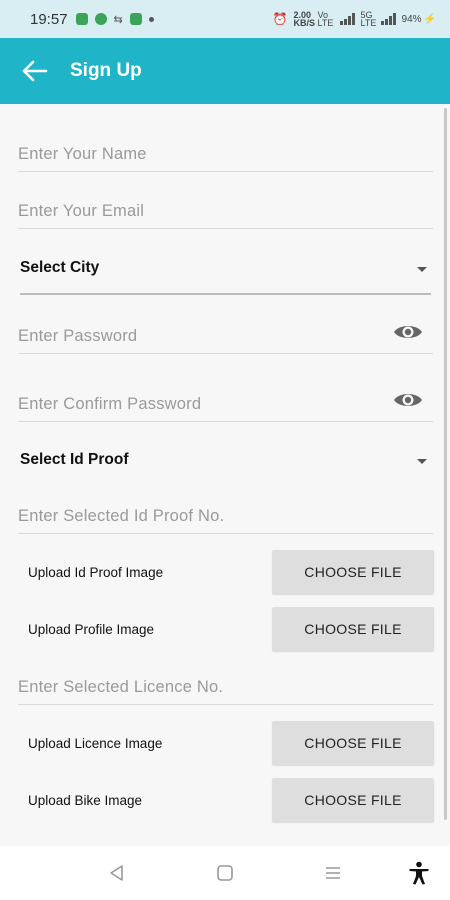 Image resolution: width=450 pixels, height=900 pixels. What do you see at coordinates (304, 19) in the screenshot?
I see `network-speed: 2.00 KB/S` at bounding box center [304, 19].